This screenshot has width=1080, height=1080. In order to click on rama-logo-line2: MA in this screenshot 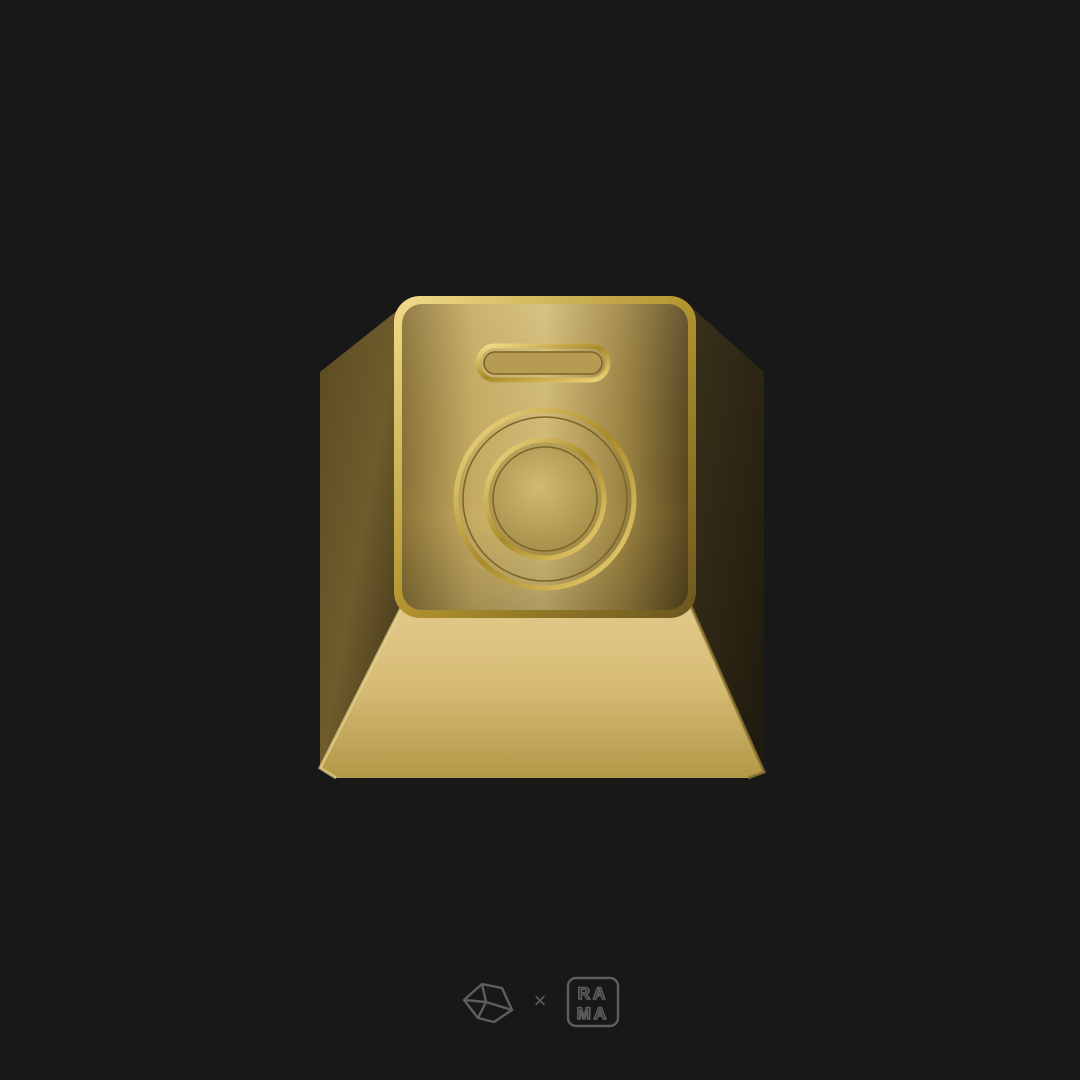, I will do `click(593, 1013)`.